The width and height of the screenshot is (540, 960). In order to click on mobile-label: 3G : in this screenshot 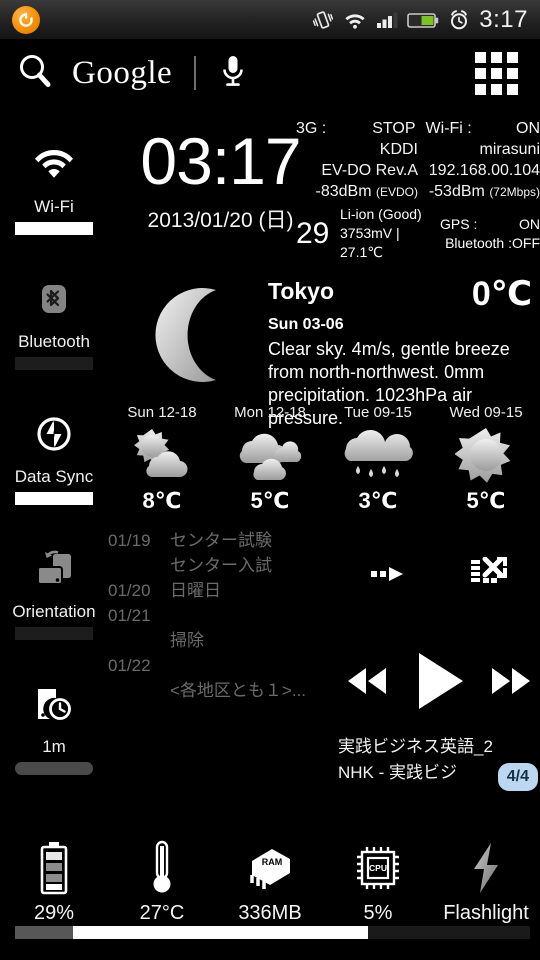, I will do `click(311, 128)`.